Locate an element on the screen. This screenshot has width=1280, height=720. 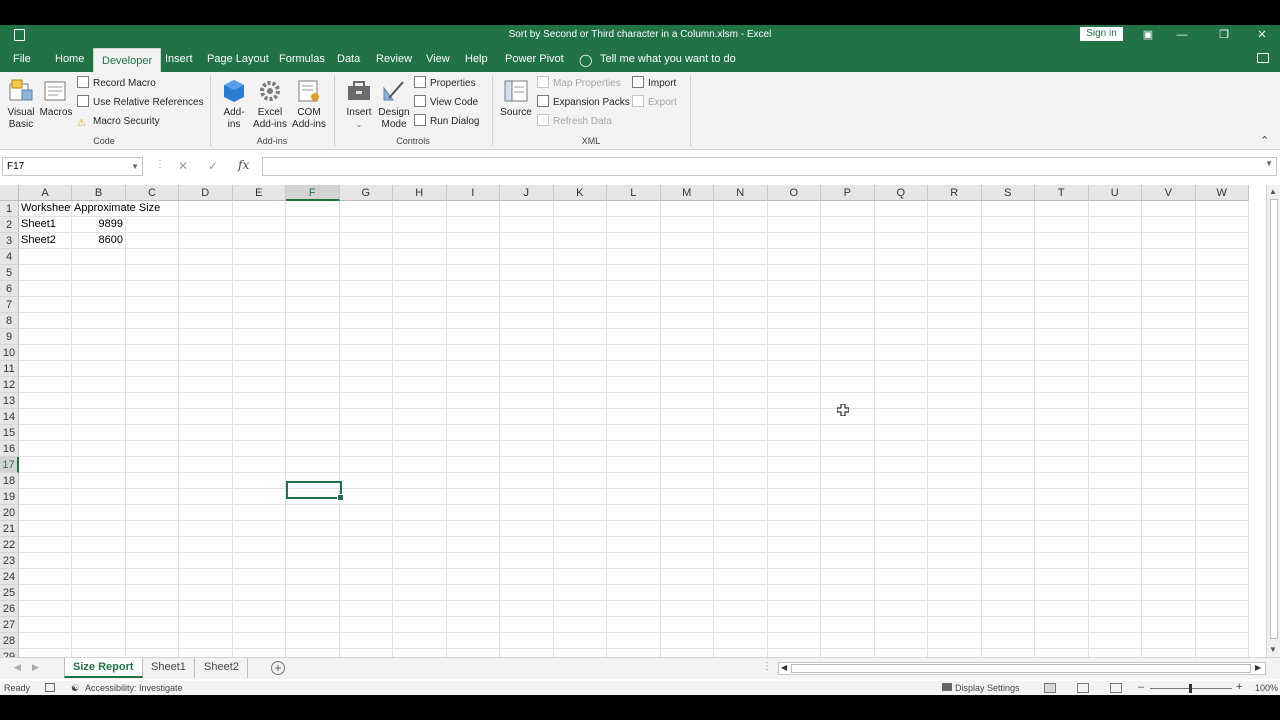
cell-c14 is located at coordinates (152, 417).